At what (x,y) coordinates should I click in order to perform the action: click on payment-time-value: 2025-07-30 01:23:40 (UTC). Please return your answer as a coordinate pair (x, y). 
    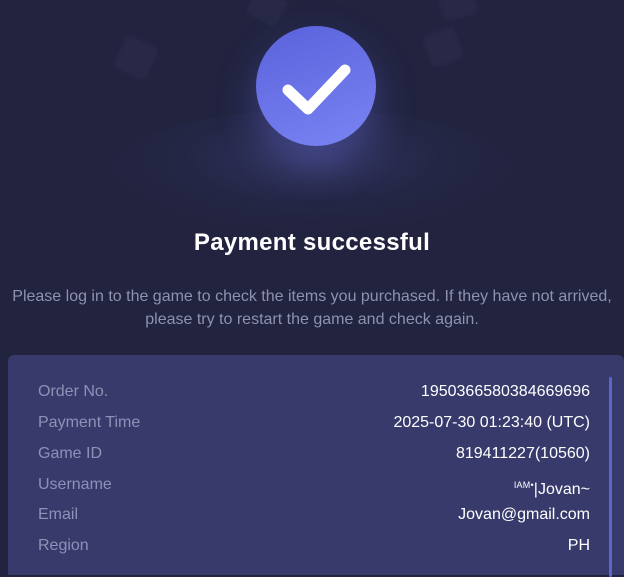
    Looking at the image, I should click on (491, 422).